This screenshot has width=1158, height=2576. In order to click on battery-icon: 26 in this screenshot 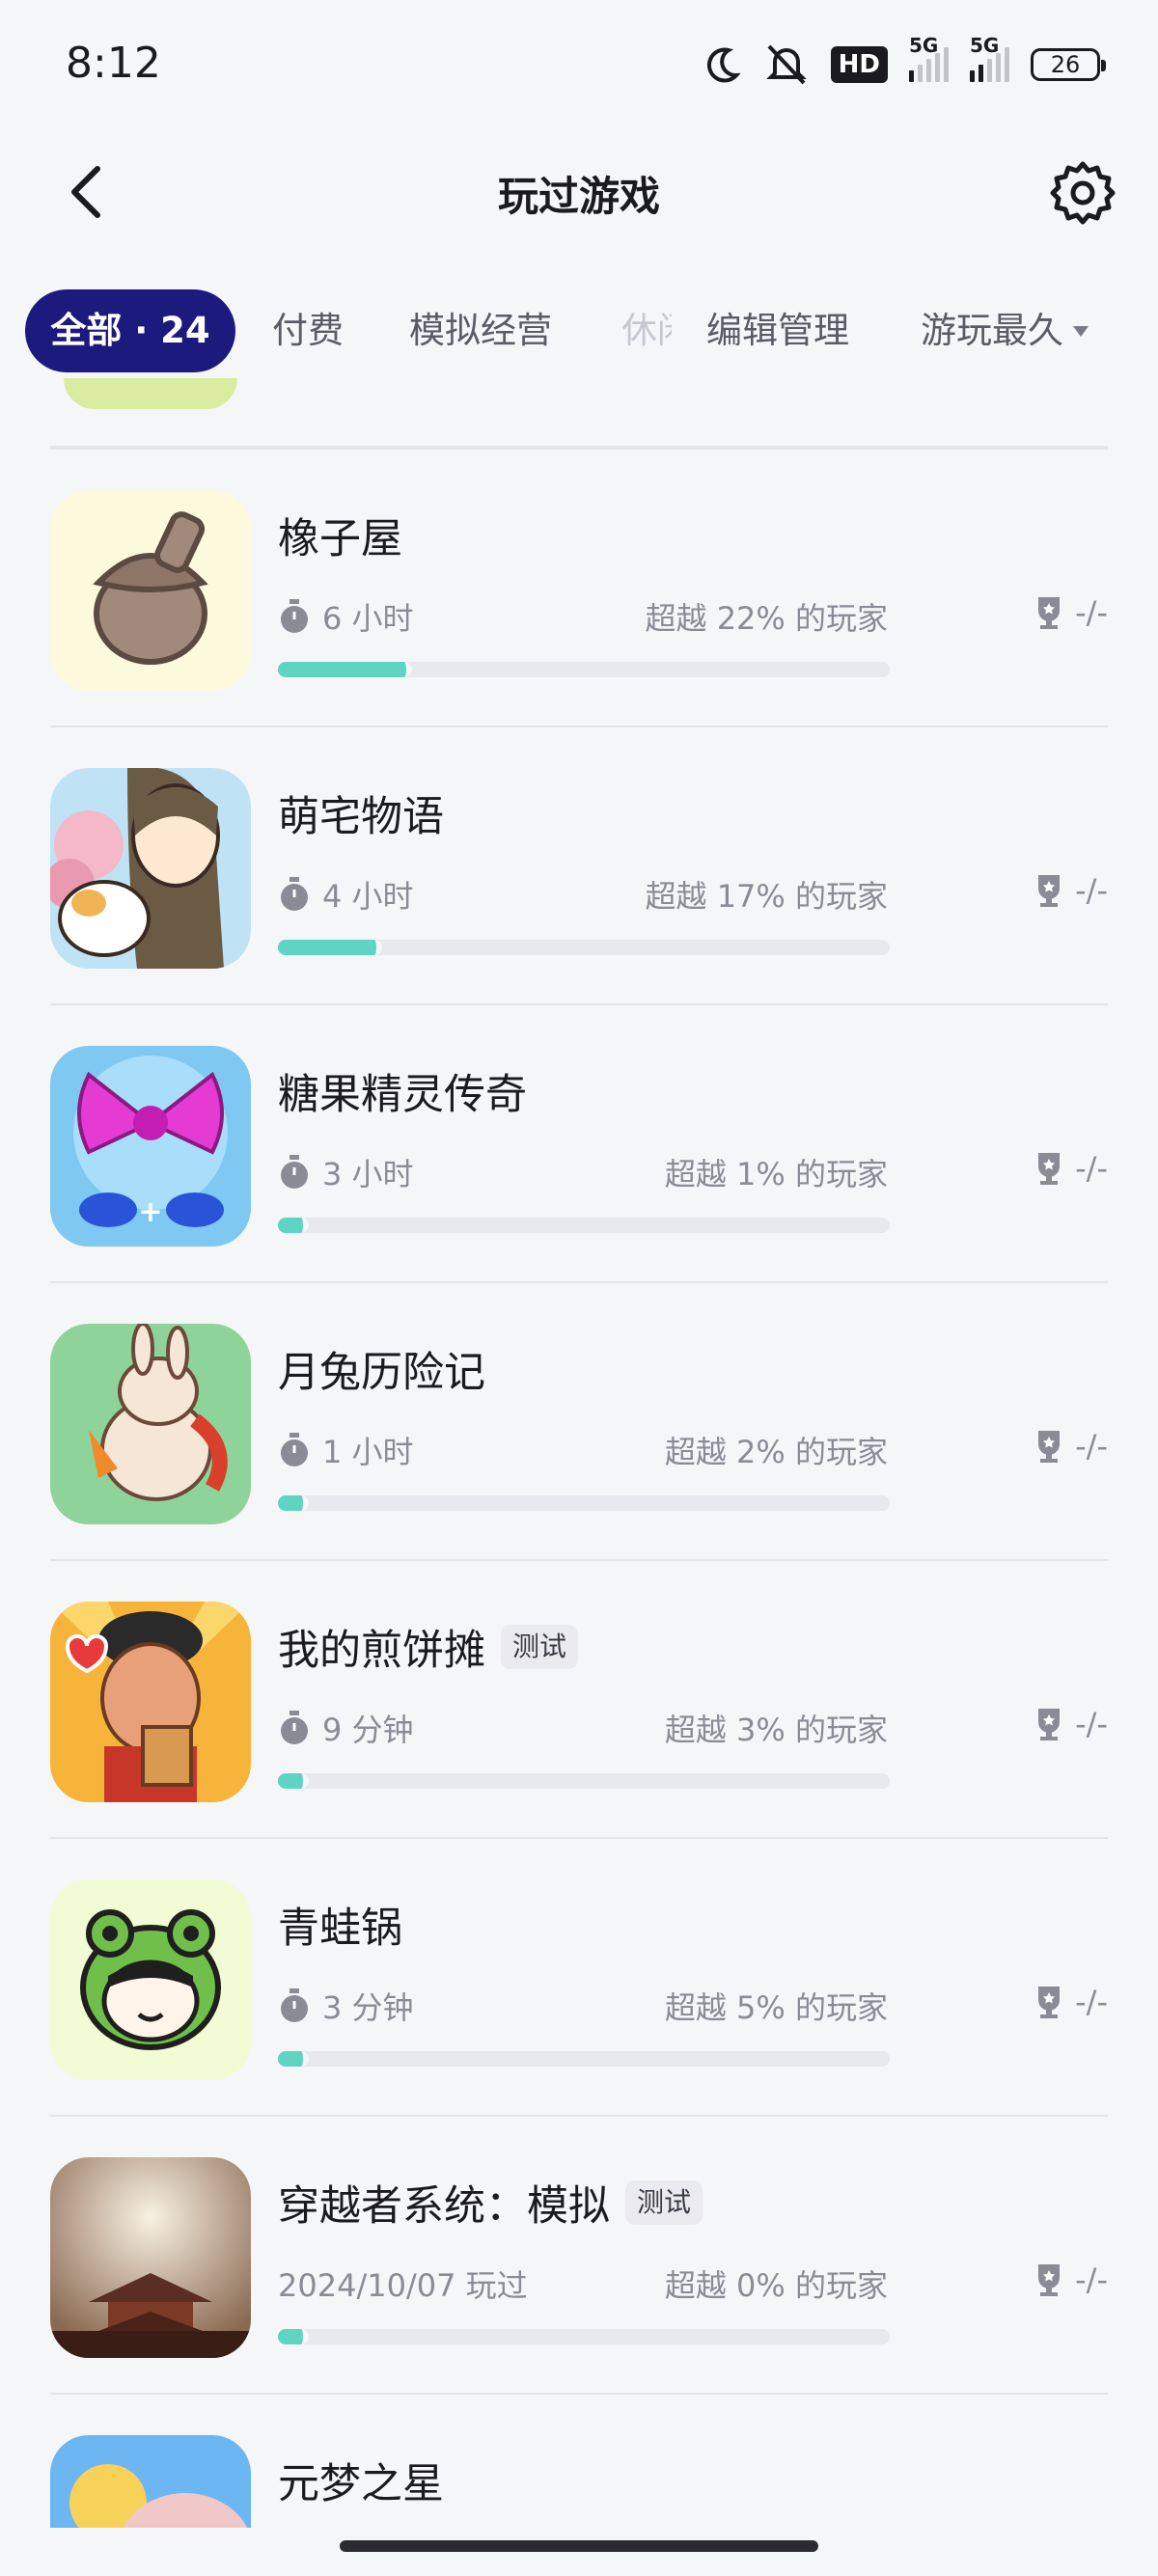, I will do `click(1068, 64)`.